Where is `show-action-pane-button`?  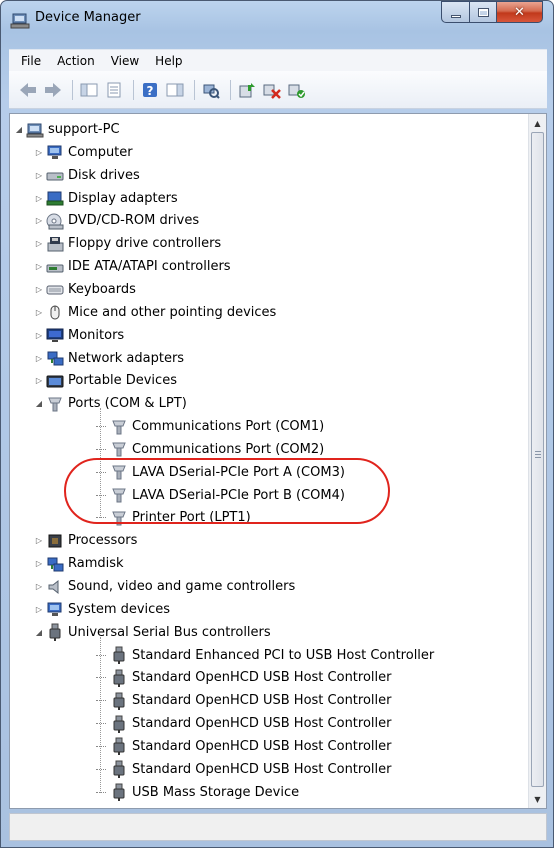
show-action-pane-button is located at coordinates (175, 90).